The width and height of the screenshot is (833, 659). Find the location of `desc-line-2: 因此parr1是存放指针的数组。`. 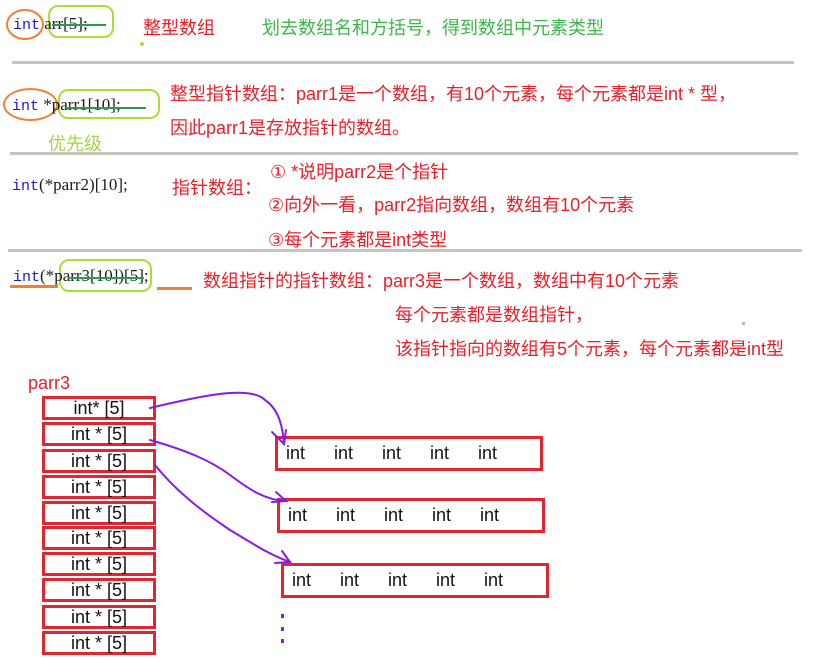

desc-line-2: 因此parr1是存放指针的数组。 is located at coordinates (290, 128).